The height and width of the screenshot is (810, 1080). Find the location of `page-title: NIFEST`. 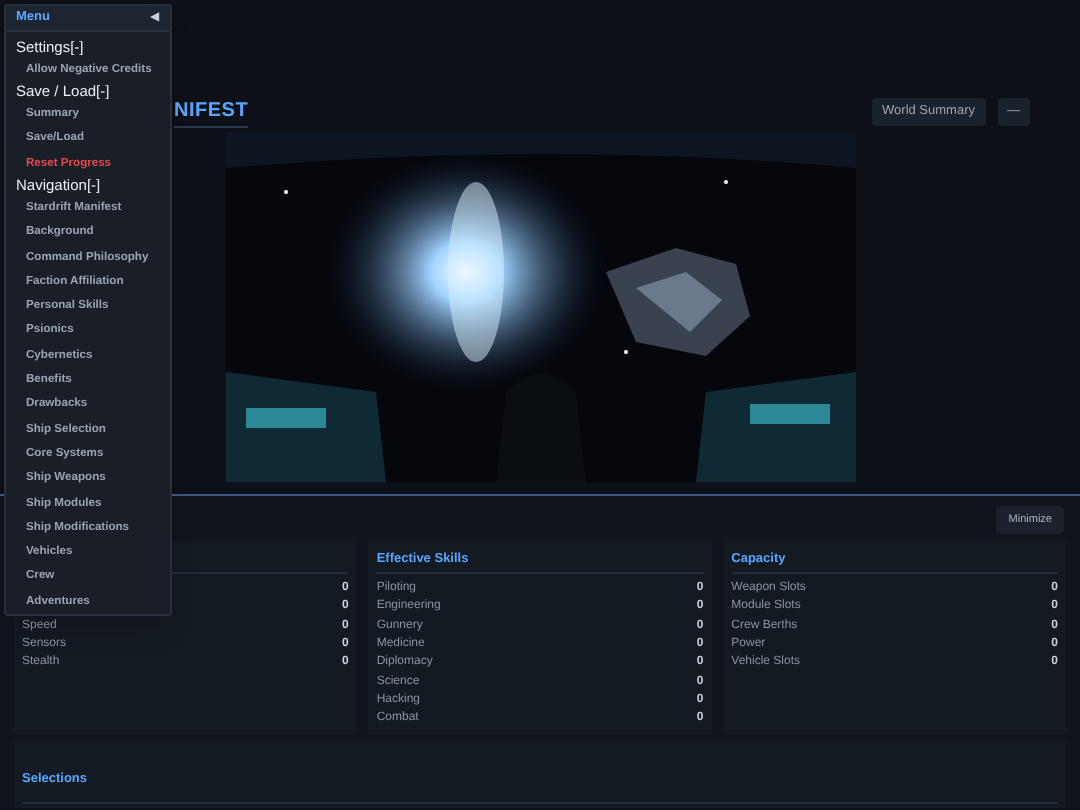

page-title: NIFEST is located at coordinates (211, 112).